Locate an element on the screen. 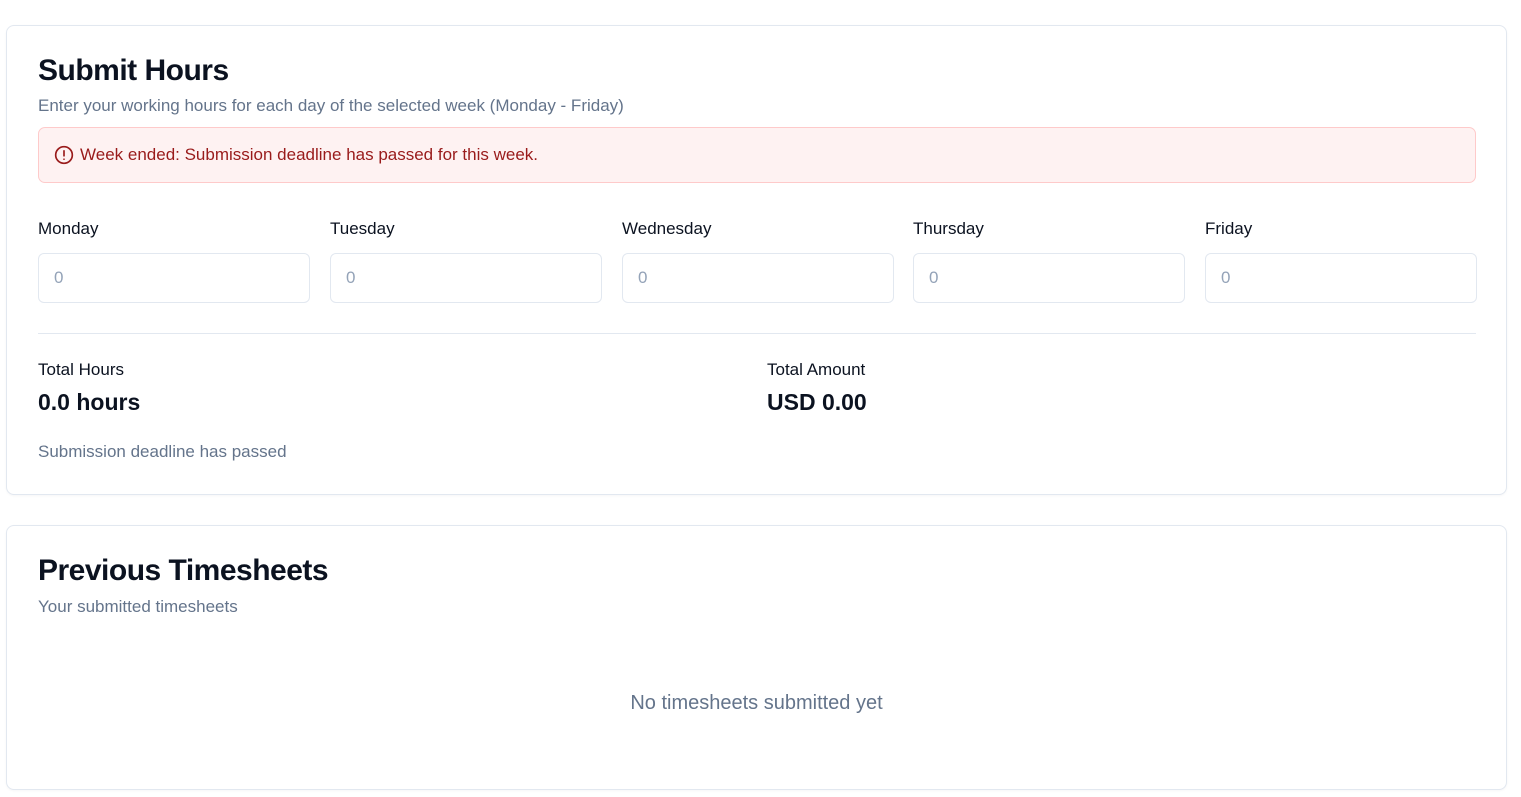 The height and width of the screenshot is (797, 1521). deadline-note: Submission deadline has passed is located at coordinates (162, 451).